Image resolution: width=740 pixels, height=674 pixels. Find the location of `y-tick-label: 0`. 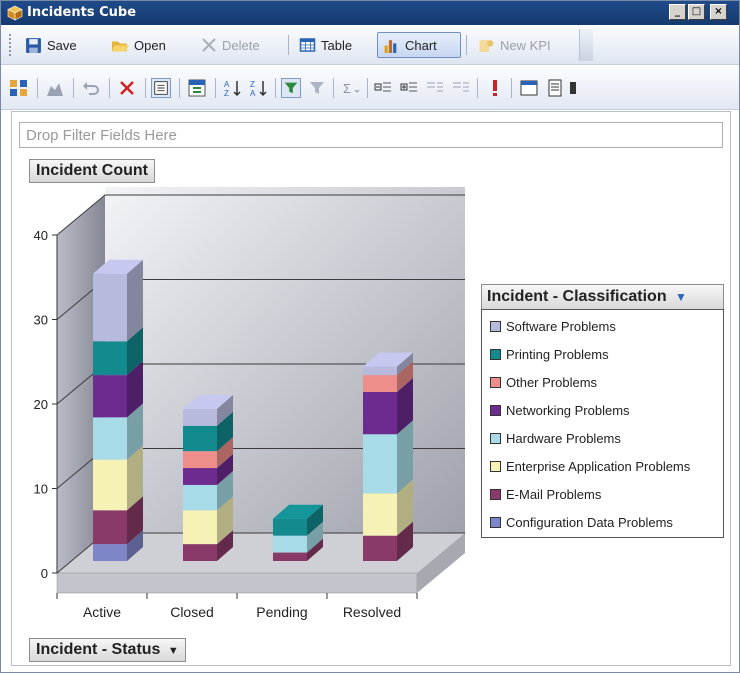

y-tick-label: 0 is located at coordinates (44, 573).